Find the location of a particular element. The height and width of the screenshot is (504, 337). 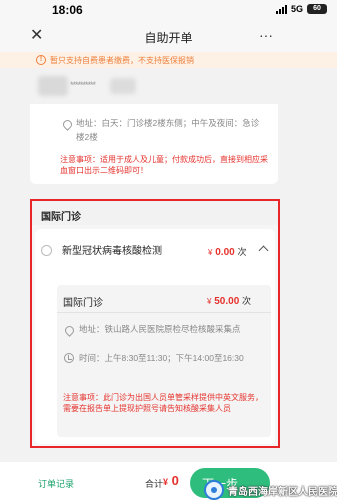

status-bar: 18:06 5G 60 is located at coordinates (168, 11).